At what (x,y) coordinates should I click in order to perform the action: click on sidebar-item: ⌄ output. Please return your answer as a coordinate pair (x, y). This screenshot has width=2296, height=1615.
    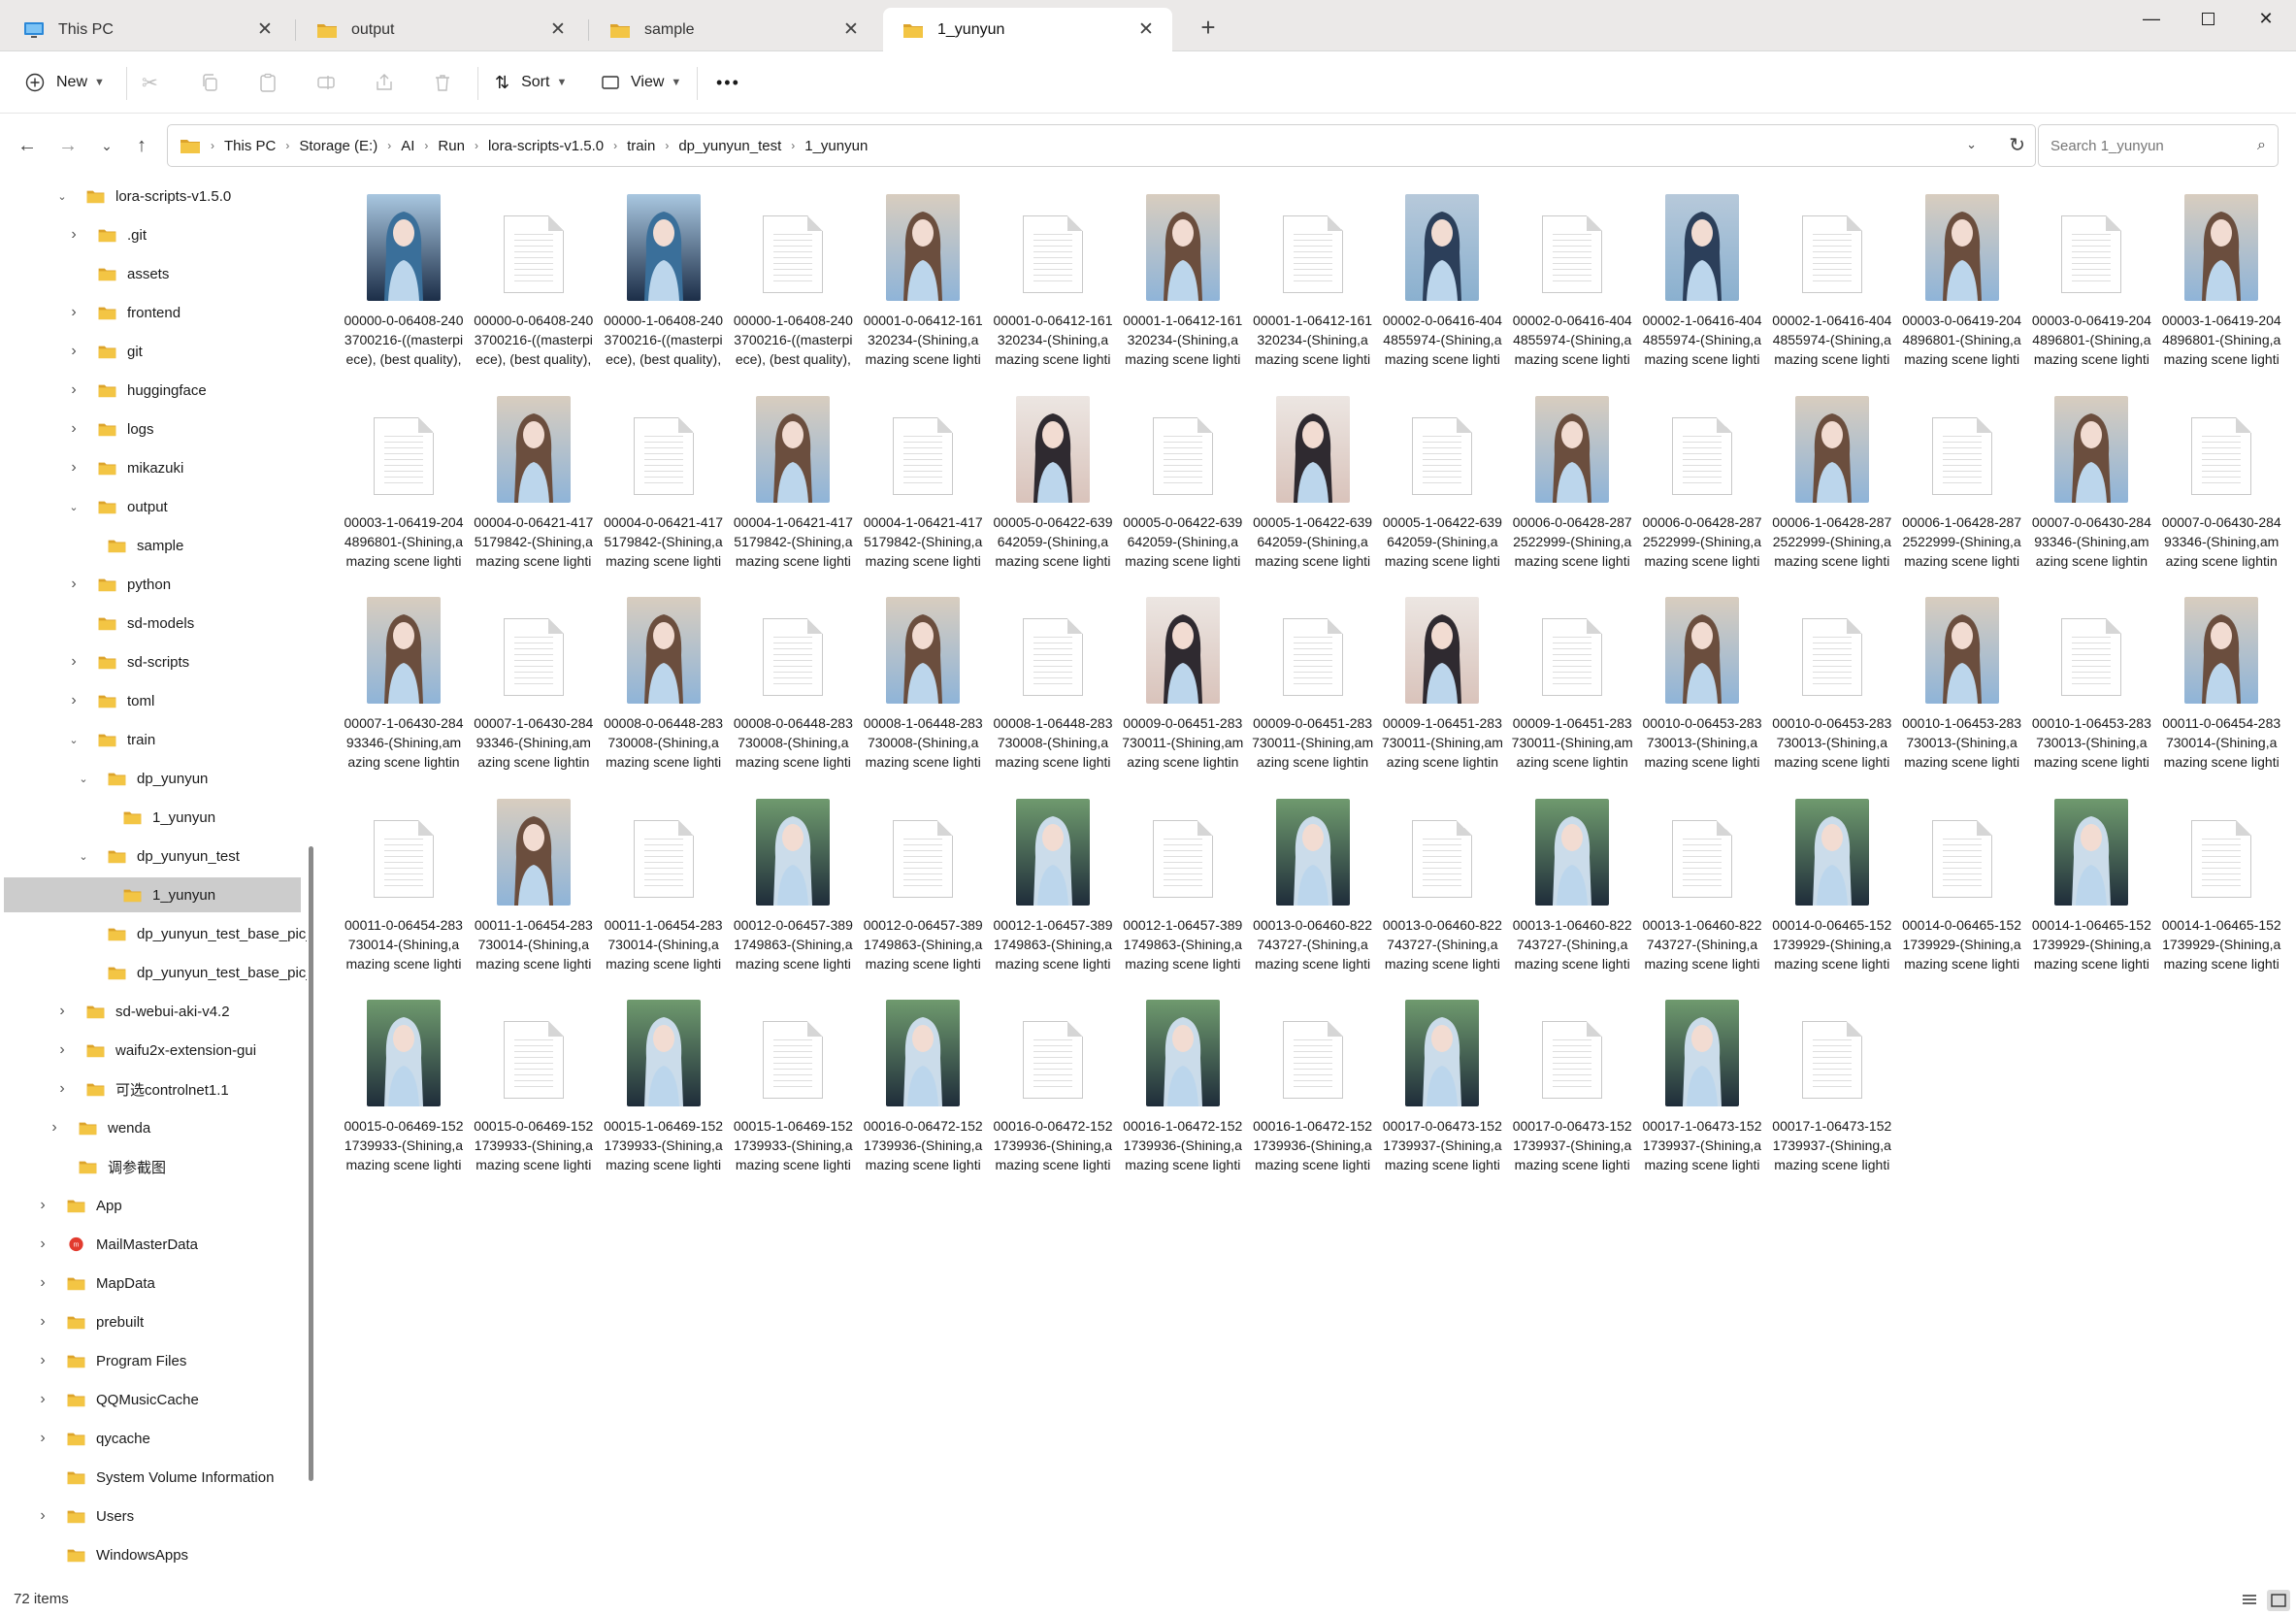
    Looking at the image, I should click on (116, 506).